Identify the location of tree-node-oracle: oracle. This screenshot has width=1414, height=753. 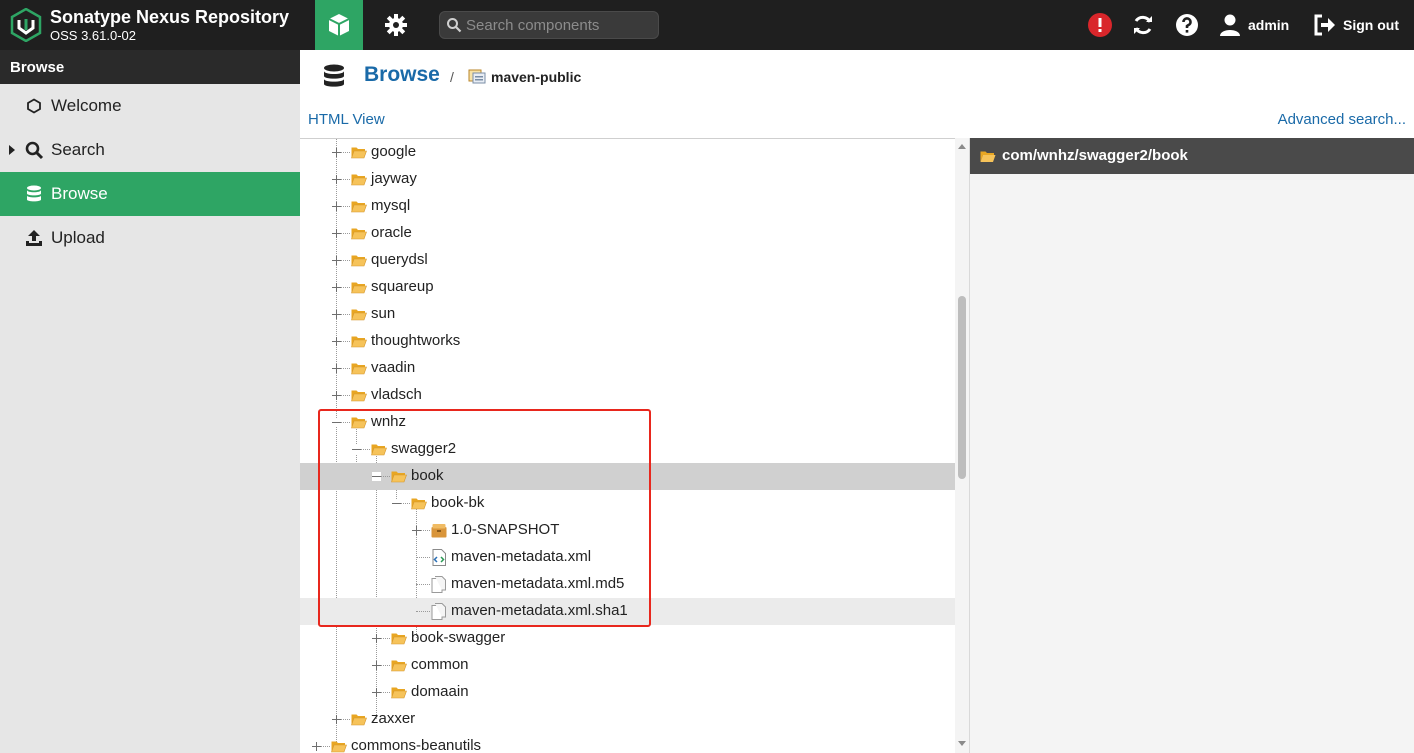
(627, 233).